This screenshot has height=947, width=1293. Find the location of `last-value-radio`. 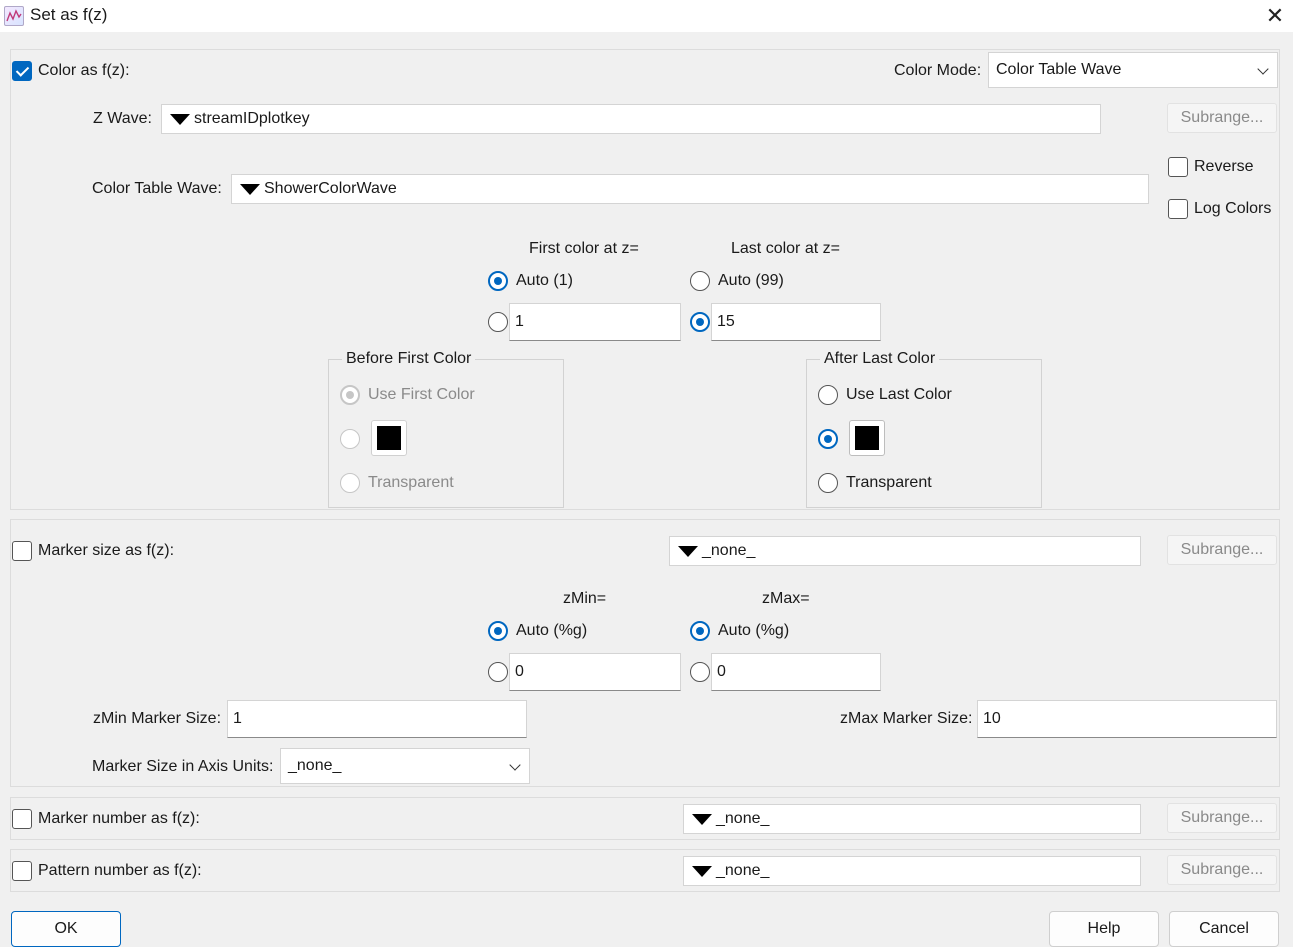

last-value-radio is located at coordinates (700, 322).